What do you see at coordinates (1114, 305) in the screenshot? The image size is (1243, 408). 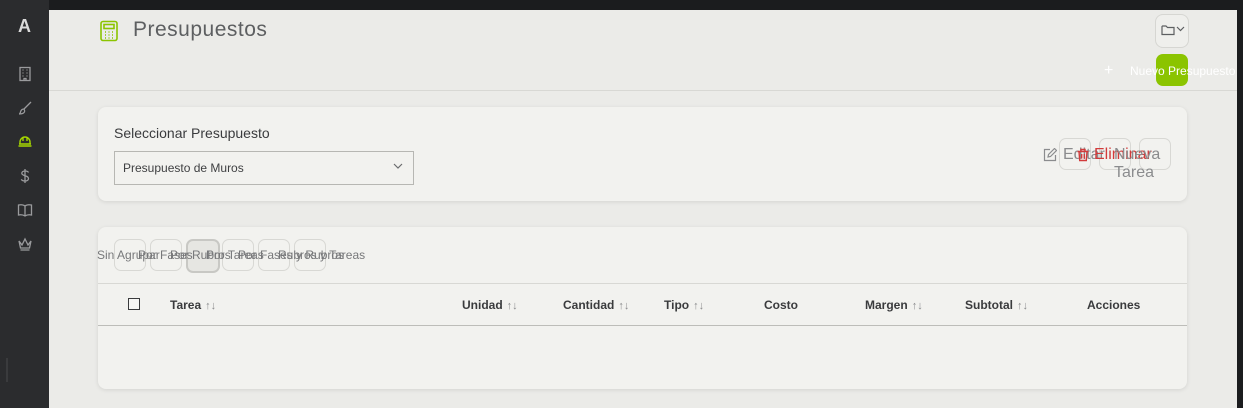 I see `column-header-acciones: Acciones` at bounding box center [1114, 305].